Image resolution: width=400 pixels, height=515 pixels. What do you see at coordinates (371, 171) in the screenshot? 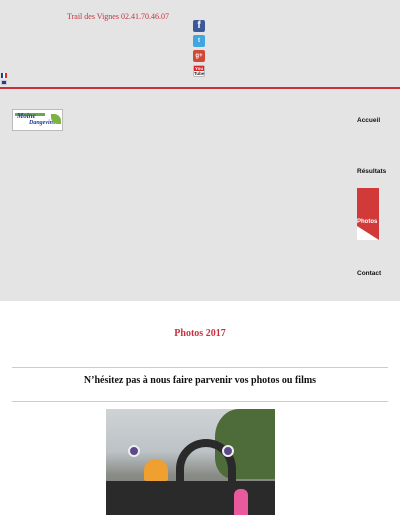
I see `nav-item-resultats: Résultats` at bounding box center [371, 171].